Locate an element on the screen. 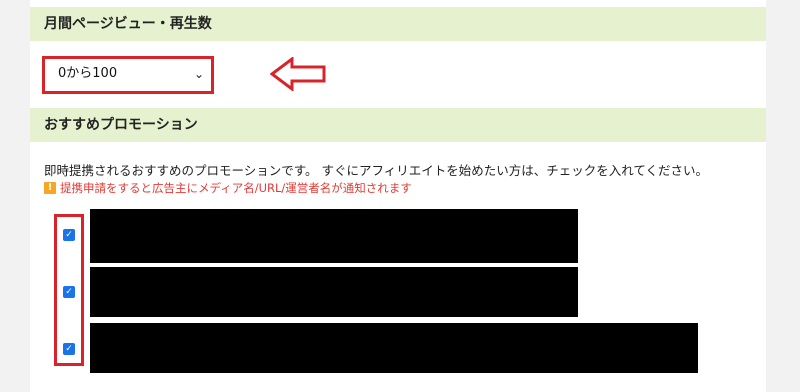 The image size is (800, 392). warning-icon: ! is located at coordinates (50, 188).